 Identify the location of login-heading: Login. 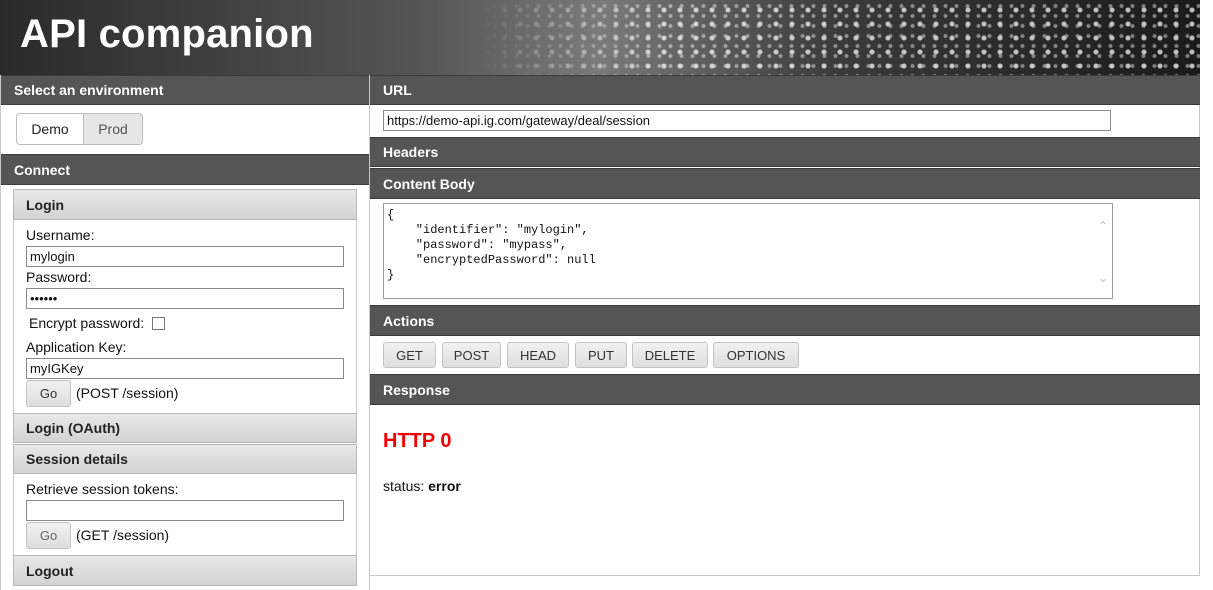
(45, 204).